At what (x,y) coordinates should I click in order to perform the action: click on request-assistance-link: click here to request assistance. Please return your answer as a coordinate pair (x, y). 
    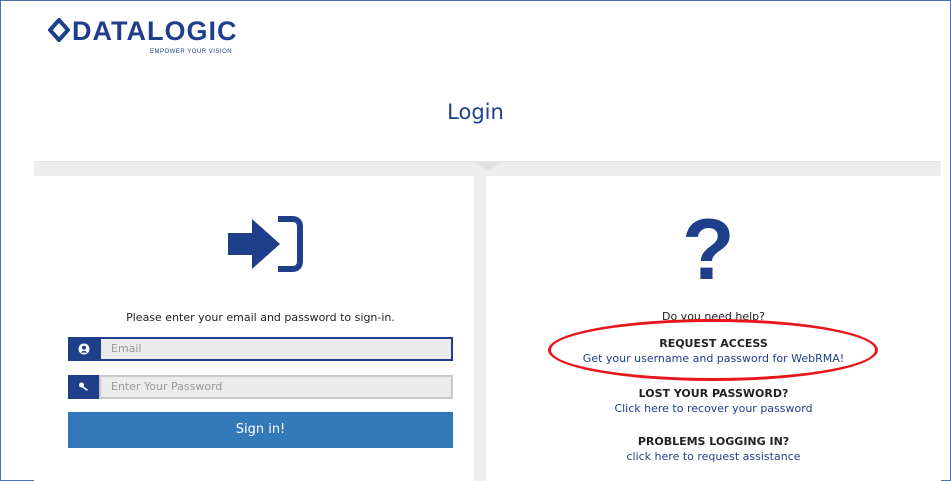
    Looking at the image, I should click on (713, 456).